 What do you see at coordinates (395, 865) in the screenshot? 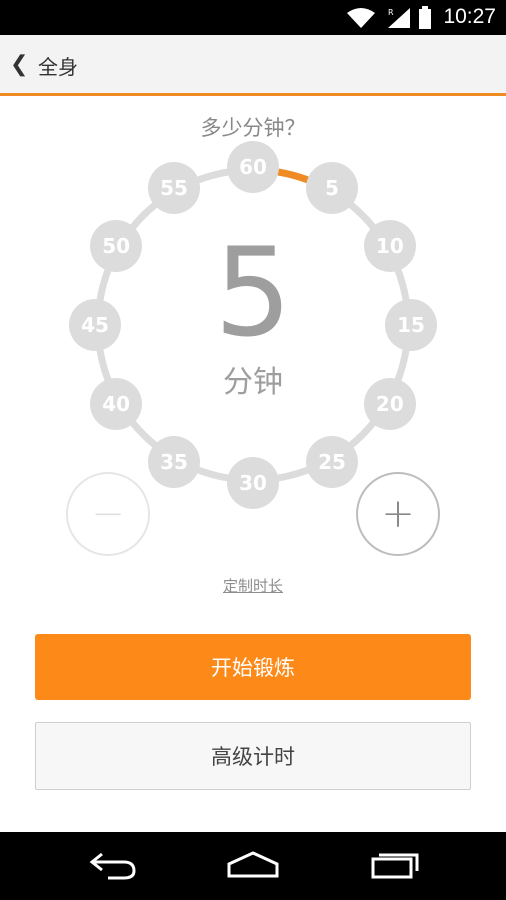
I see `recents-nav-icon` at bounding box center [395, 865].